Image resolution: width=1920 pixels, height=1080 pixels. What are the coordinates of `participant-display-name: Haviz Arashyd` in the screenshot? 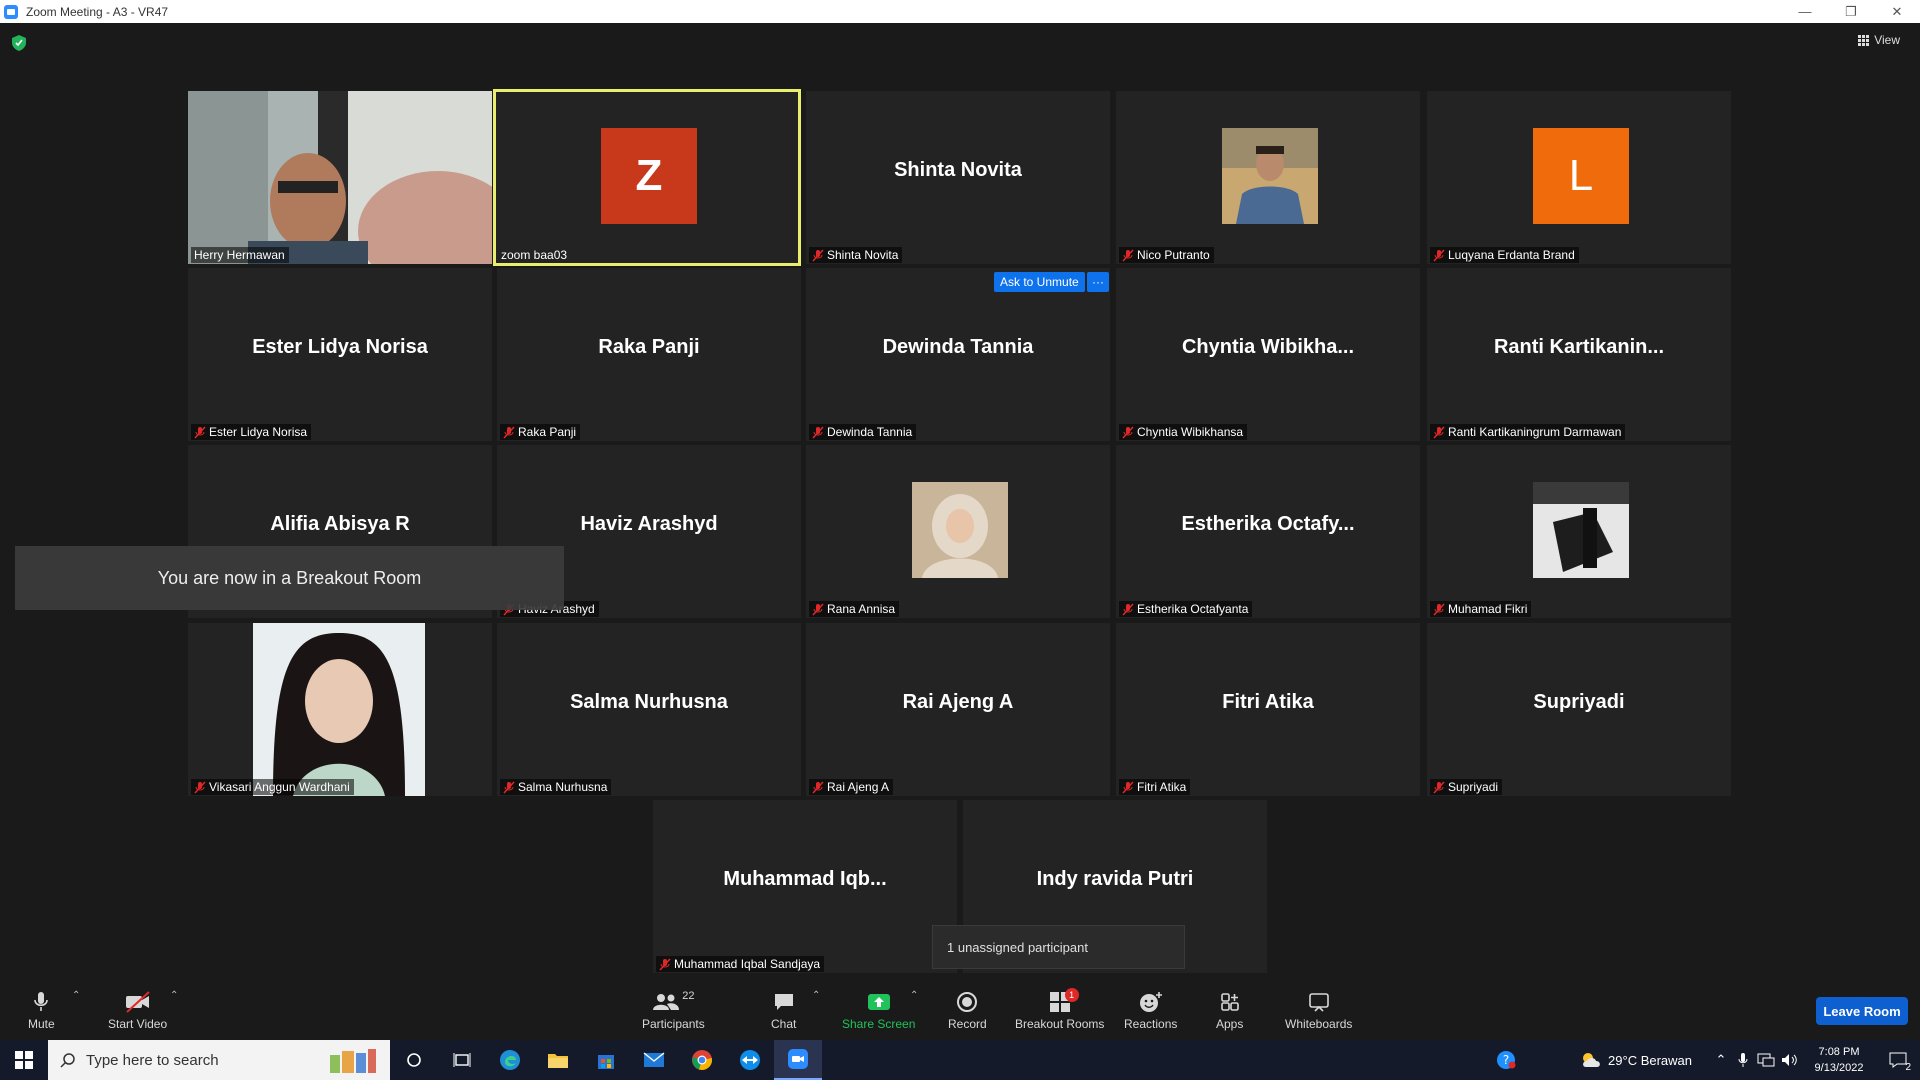 It's located at (649, 524).